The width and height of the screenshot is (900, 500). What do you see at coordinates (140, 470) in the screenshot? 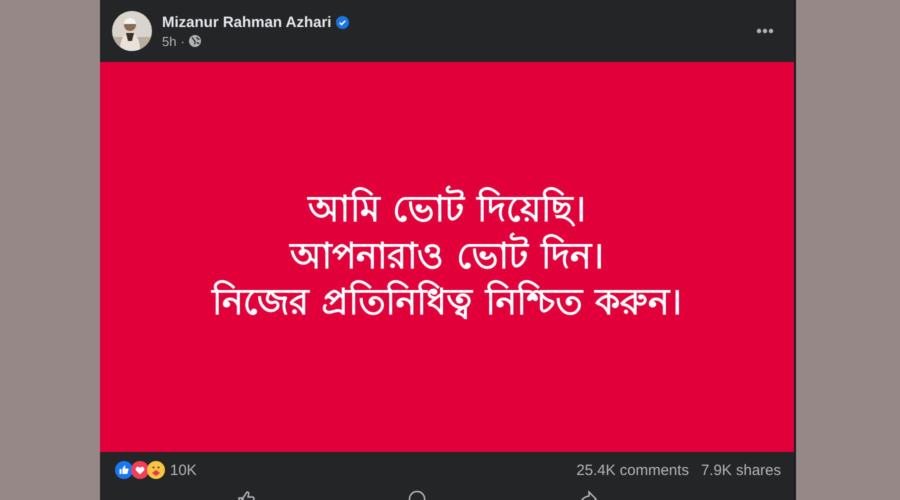
I see `love-reaction-icon` at bounding box center [140, 470].